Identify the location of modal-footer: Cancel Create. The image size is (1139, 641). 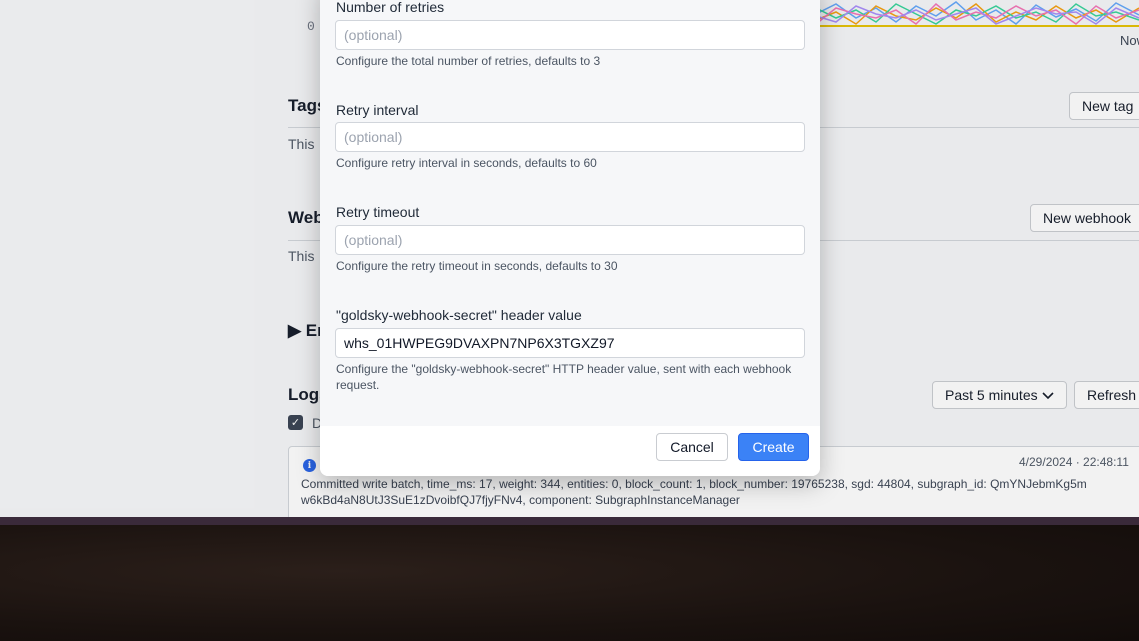
(570, 451).